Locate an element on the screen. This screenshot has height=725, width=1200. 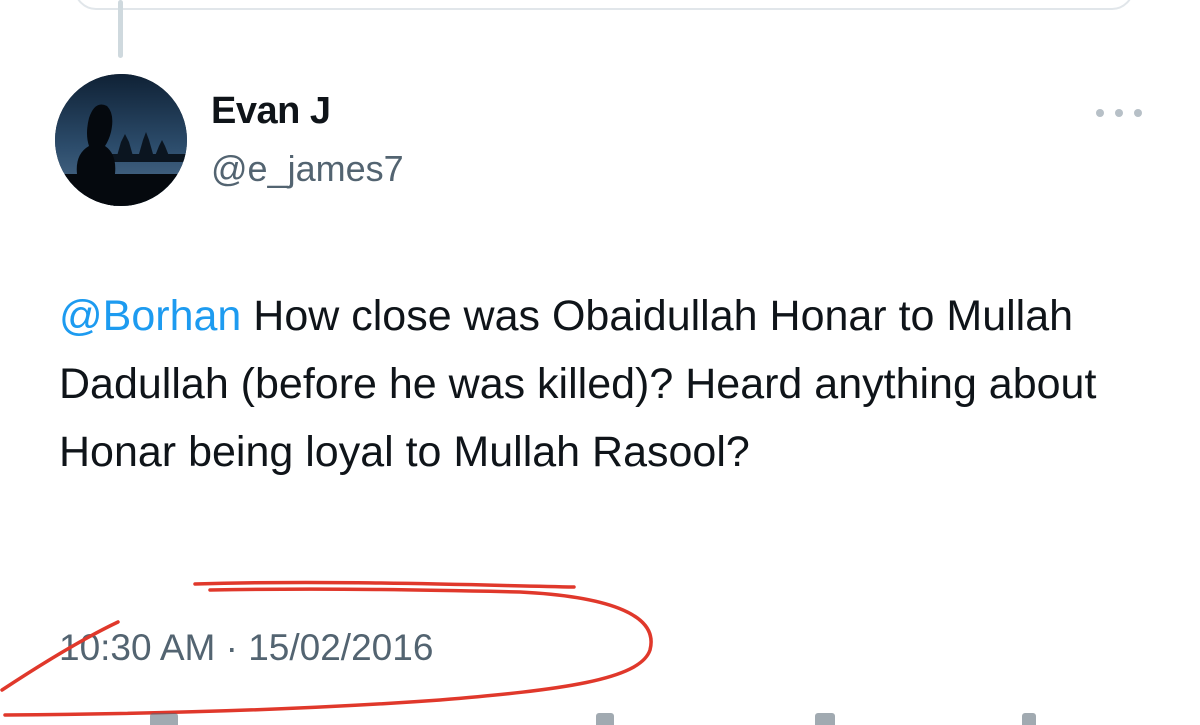
reply-icon is located at coordinates (164, 719).